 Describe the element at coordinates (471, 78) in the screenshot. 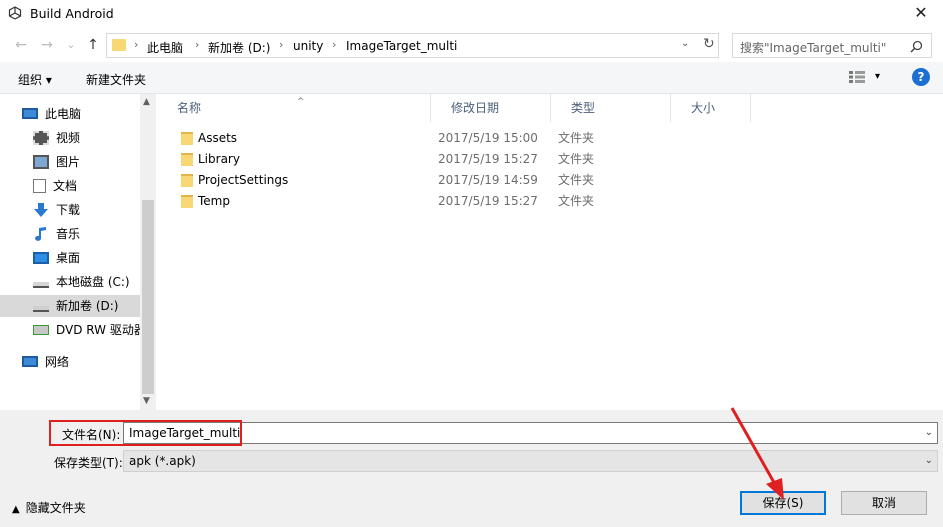

I see `toolbar: 组织 ▾ 新建文件夹 ▾ ?` at that location.